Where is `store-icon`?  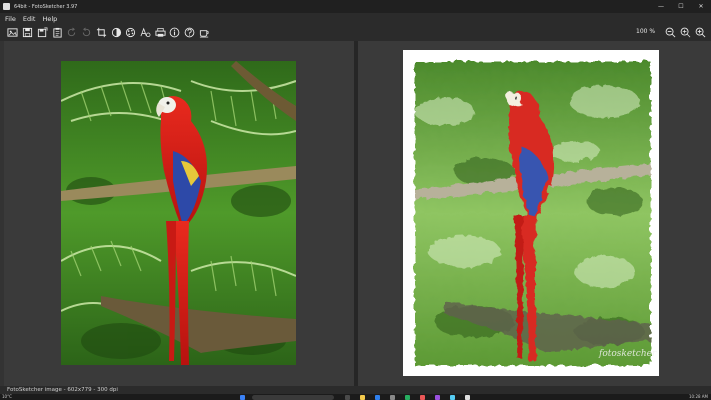 store-icon is located at coordinates (392, 397).